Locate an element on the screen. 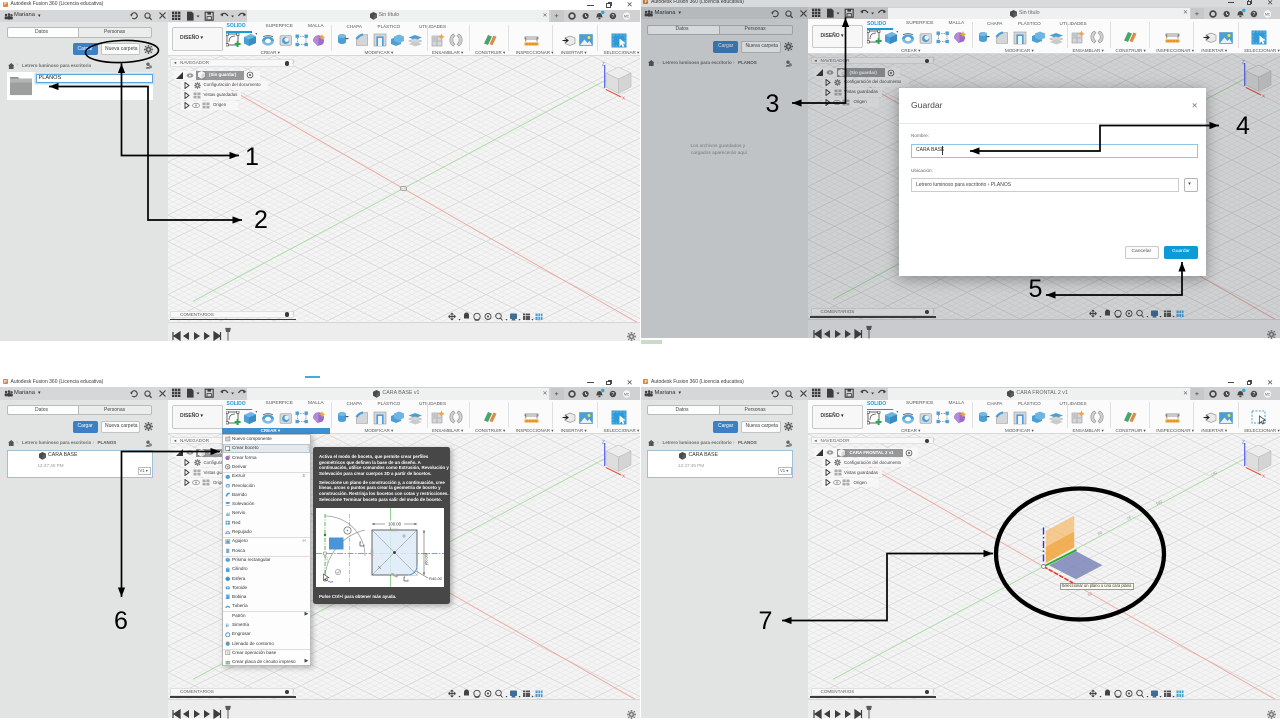 The width and height of the screenshot is (1280, 722). svg-text: 6 is located at coordinates (121, 621).